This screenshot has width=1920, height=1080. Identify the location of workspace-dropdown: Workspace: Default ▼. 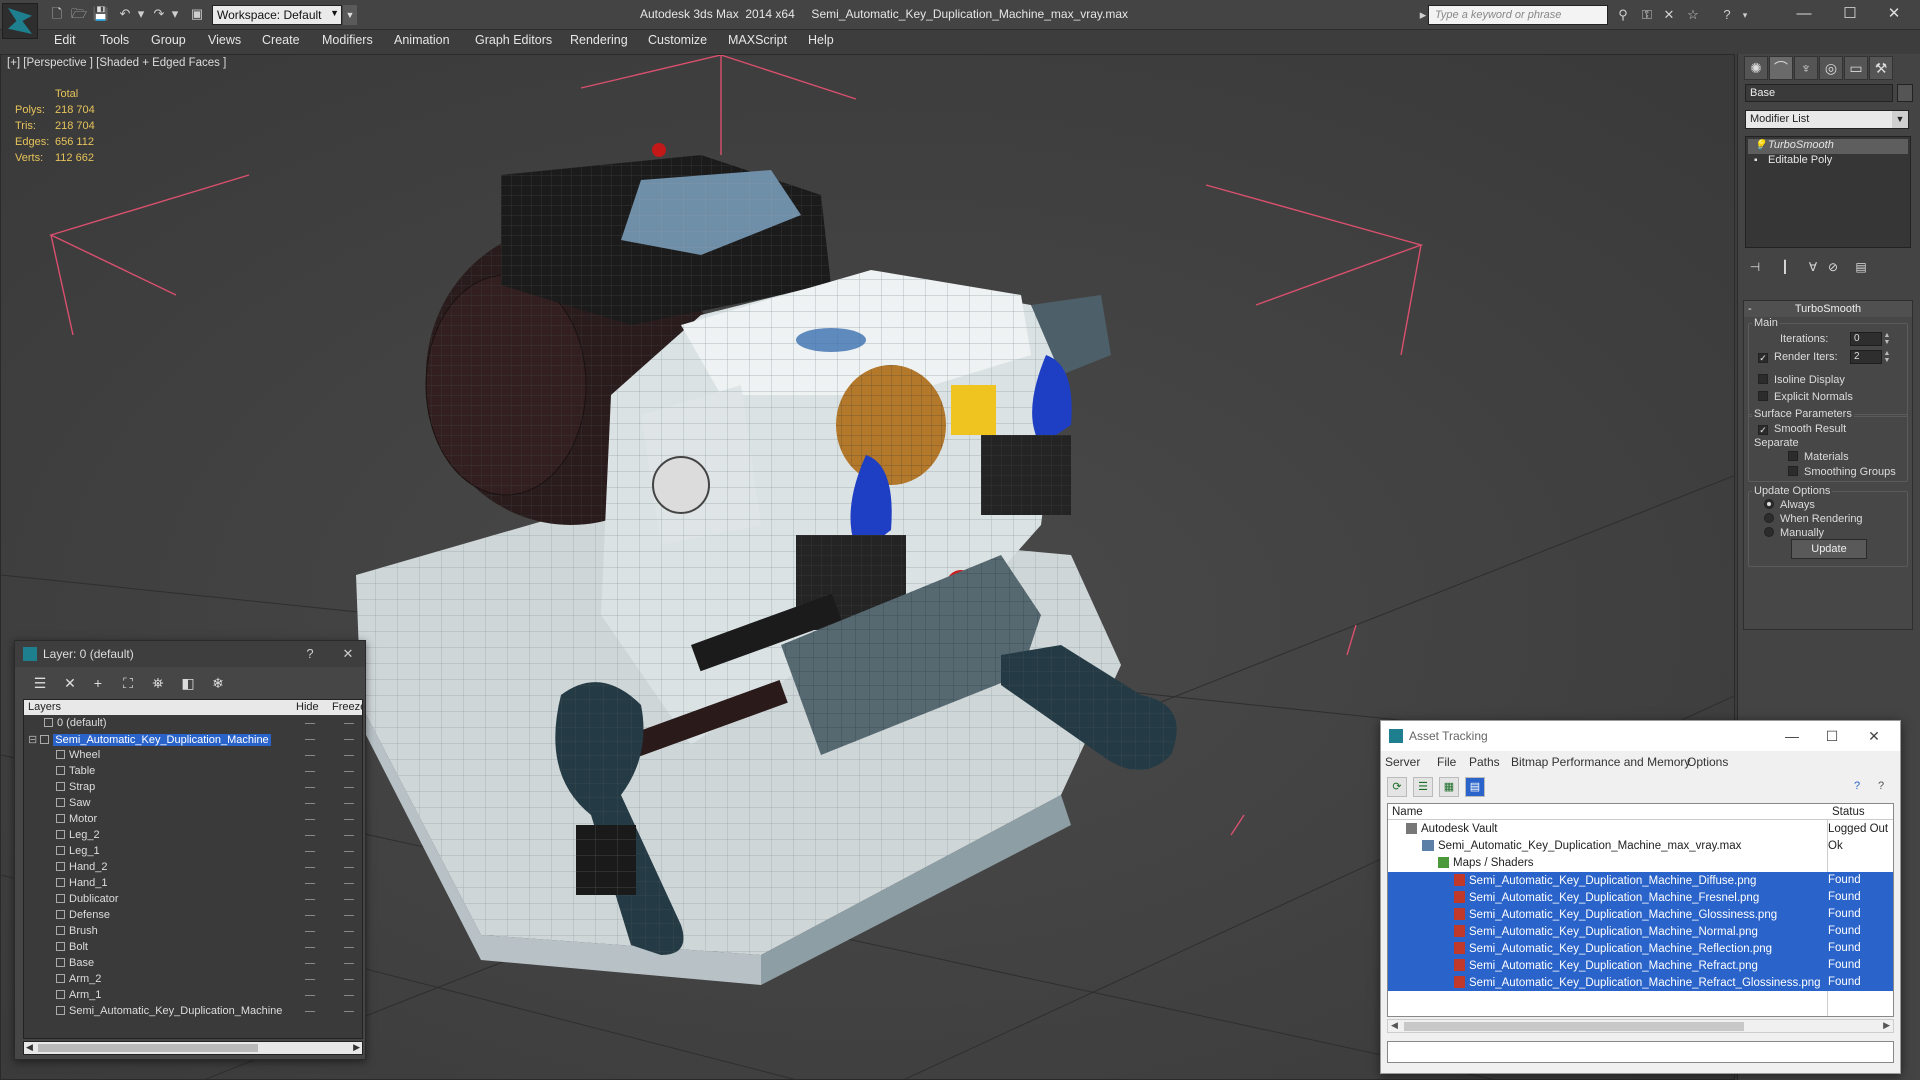
(277, 15).